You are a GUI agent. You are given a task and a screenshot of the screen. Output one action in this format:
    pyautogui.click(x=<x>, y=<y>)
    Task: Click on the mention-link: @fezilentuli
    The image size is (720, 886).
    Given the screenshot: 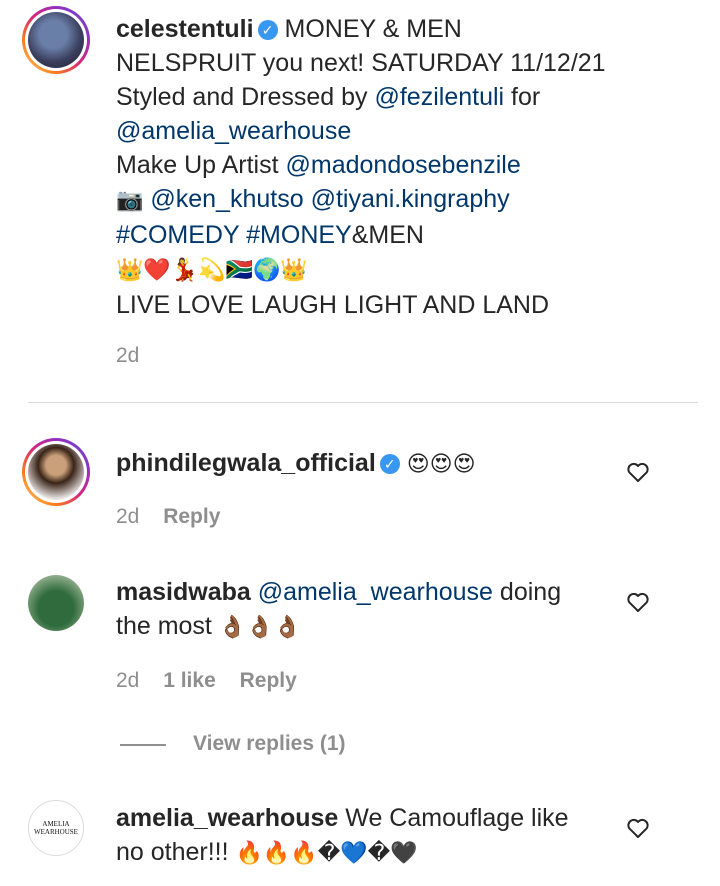 What is the action you would take?
    pyautogui.click(x=439, y=97)
    